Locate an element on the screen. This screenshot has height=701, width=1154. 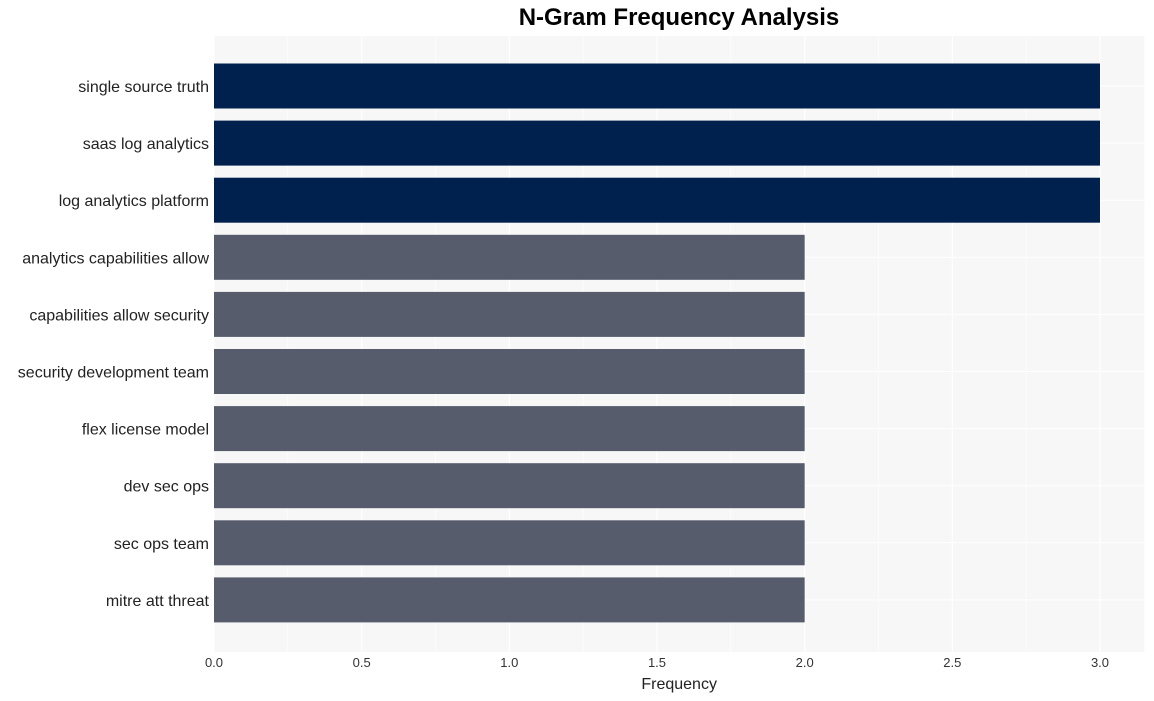
y-tick-label: saas log analytics is located at coordinates (146, 144).